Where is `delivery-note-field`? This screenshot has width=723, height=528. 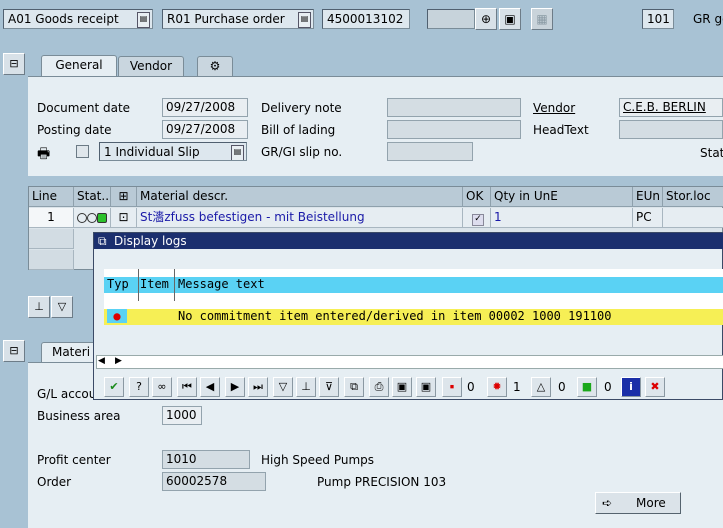 delivery-note-field is located at coordinates (454, 107).